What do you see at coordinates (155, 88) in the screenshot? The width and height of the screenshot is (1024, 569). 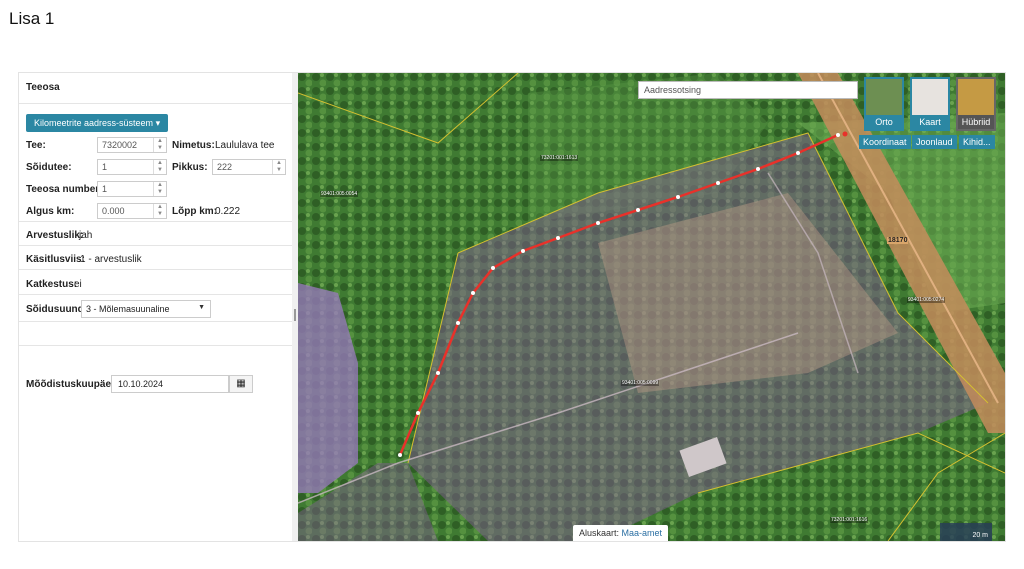 I see `panel-header: Teeosa` at bounding box center [155, 88].